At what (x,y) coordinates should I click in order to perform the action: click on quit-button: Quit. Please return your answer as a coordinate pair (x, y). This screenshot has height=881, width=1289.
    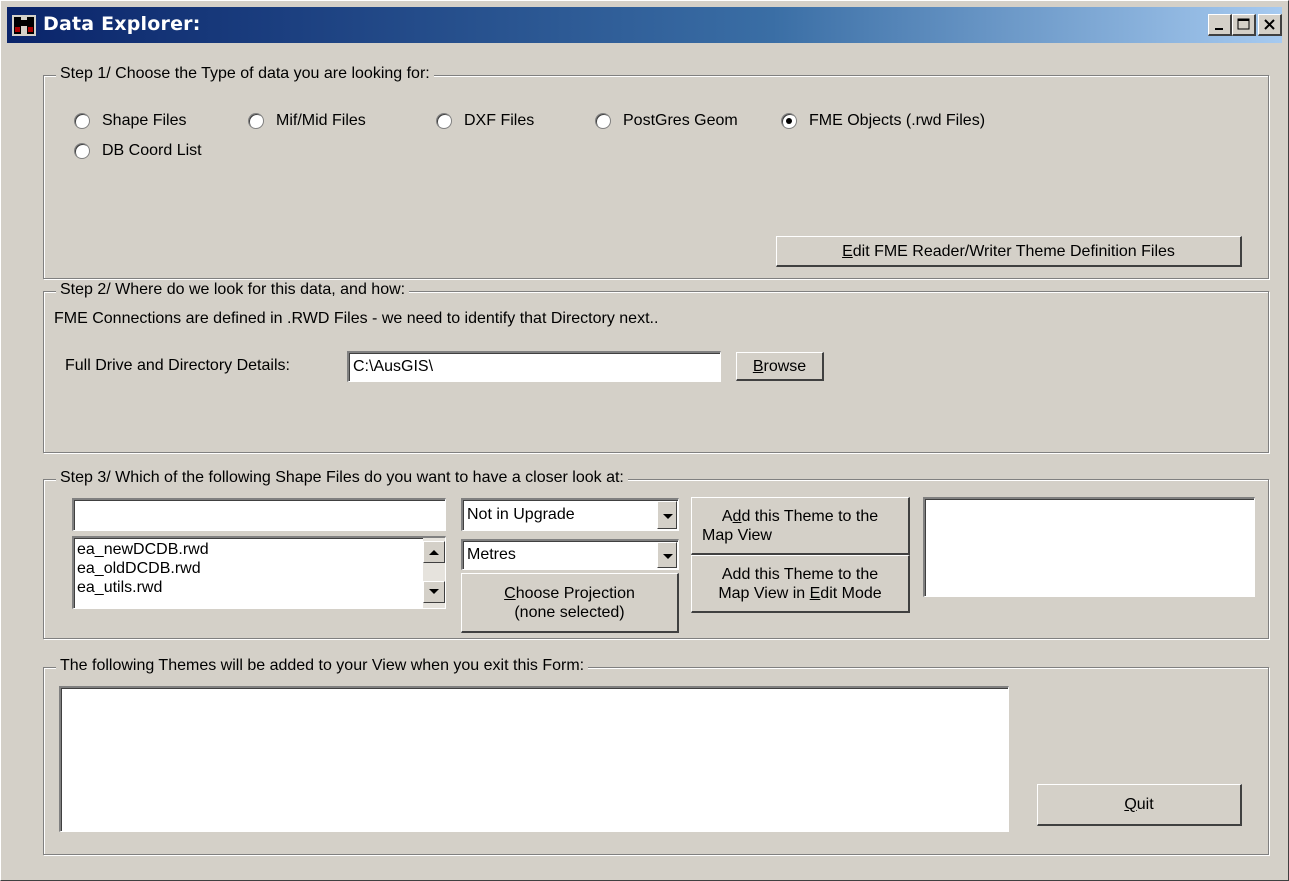
    Looking at the image, I should click on (1139, 805).